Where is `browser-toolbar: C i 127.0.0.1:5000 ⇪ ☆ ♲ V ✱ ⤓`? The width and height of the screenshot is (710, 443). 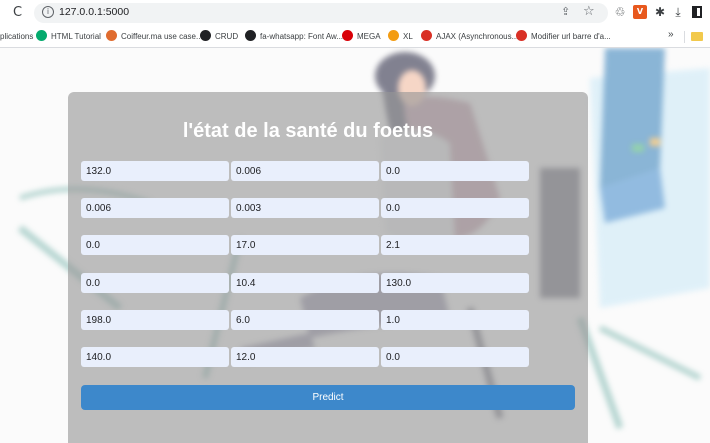 browser-toolbar: C i 127.0.0.1:5000 ⇪ ☆ ♲ V ✱ ⤓ is located at coordinates (355, 13).